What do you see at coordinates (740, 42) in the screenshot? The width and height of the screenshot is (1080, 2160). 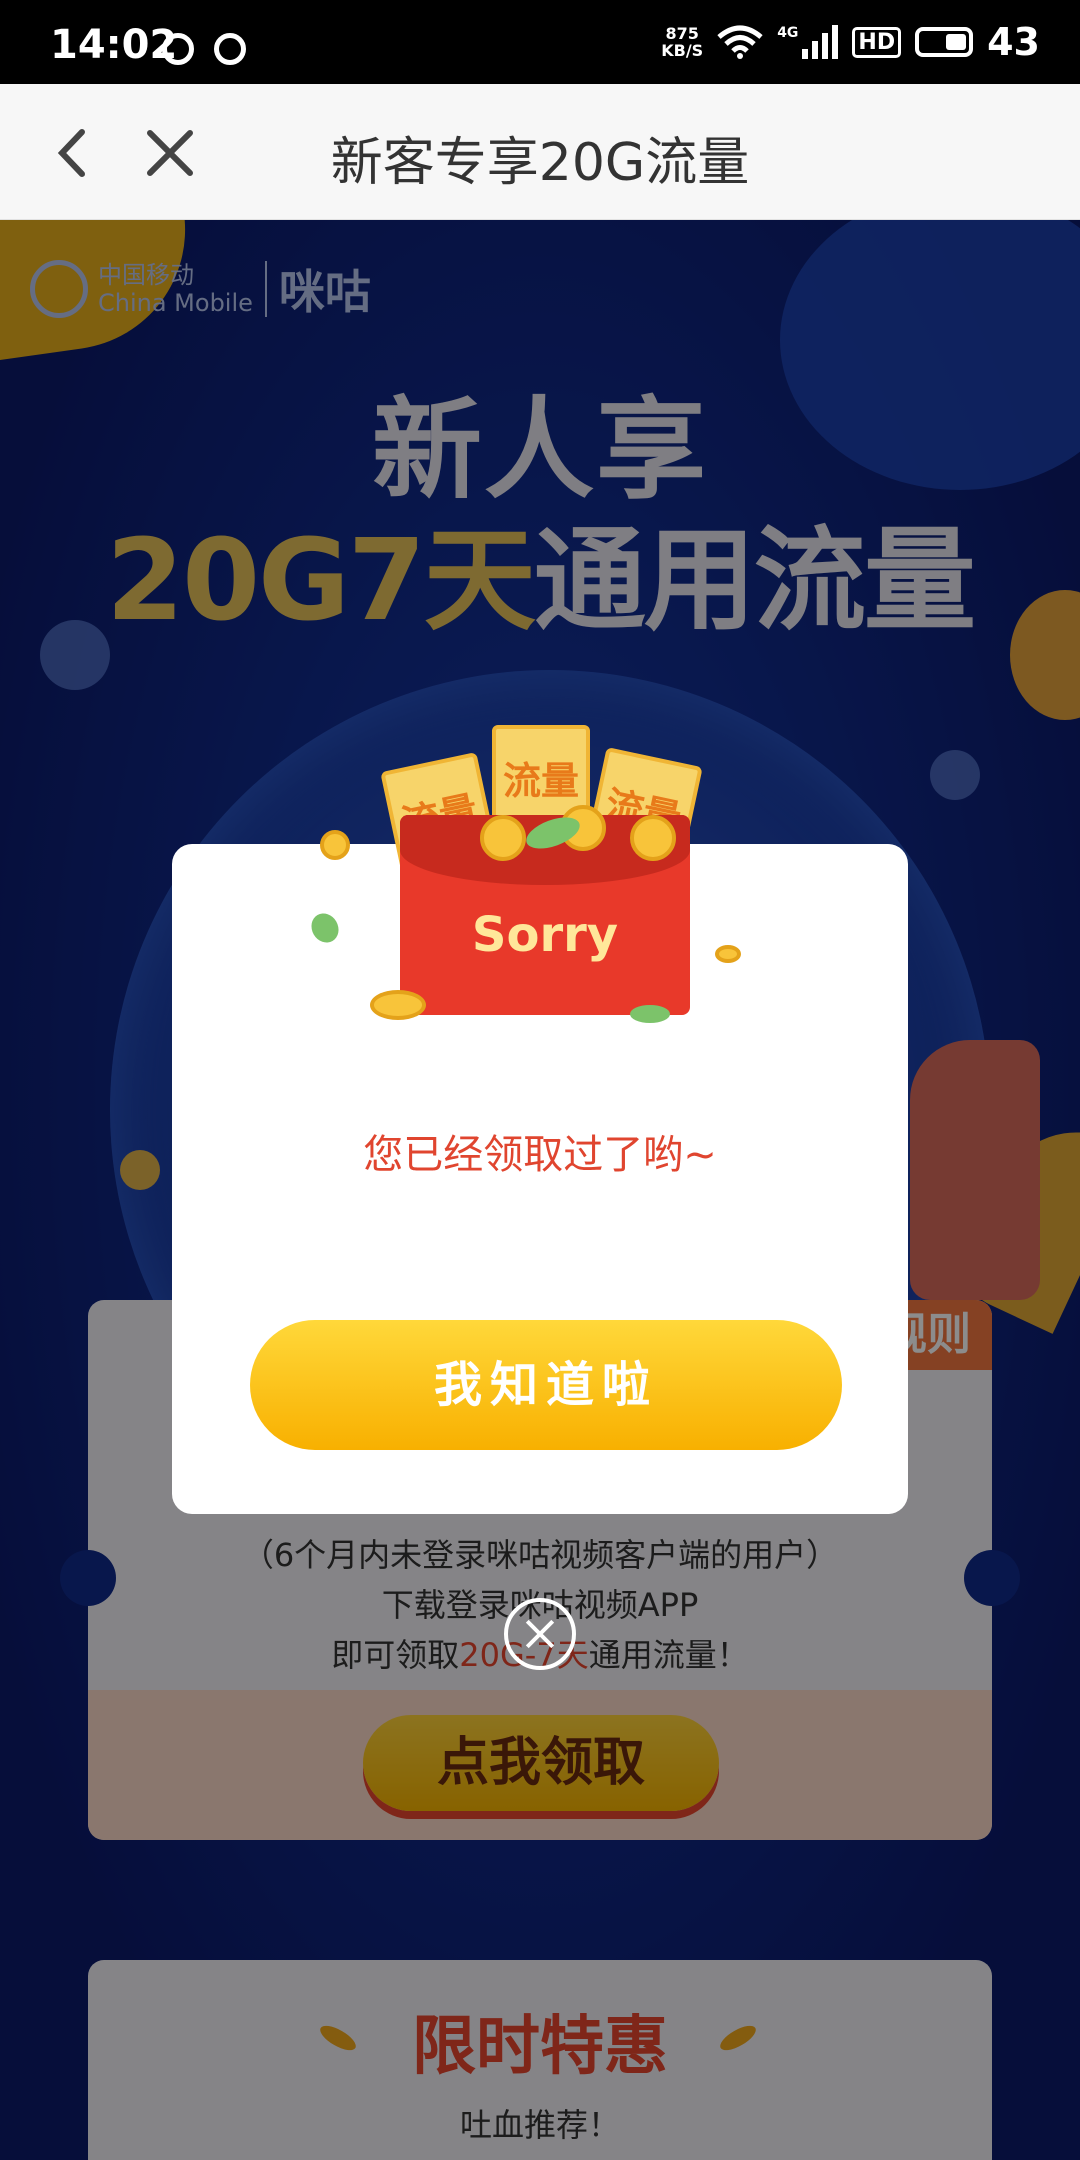 I see `wifi-icon` at bounding box center [740, 42].